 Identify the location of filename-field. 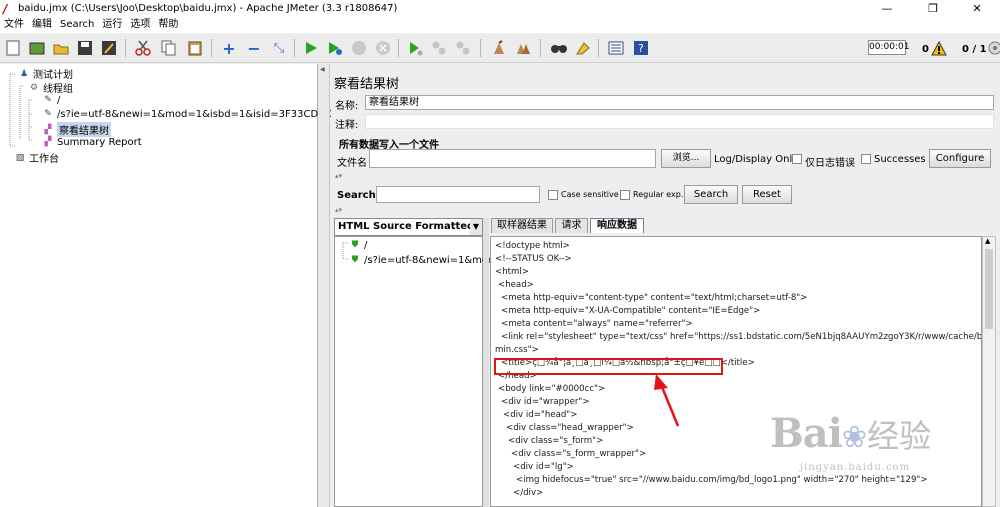
(512, 158).